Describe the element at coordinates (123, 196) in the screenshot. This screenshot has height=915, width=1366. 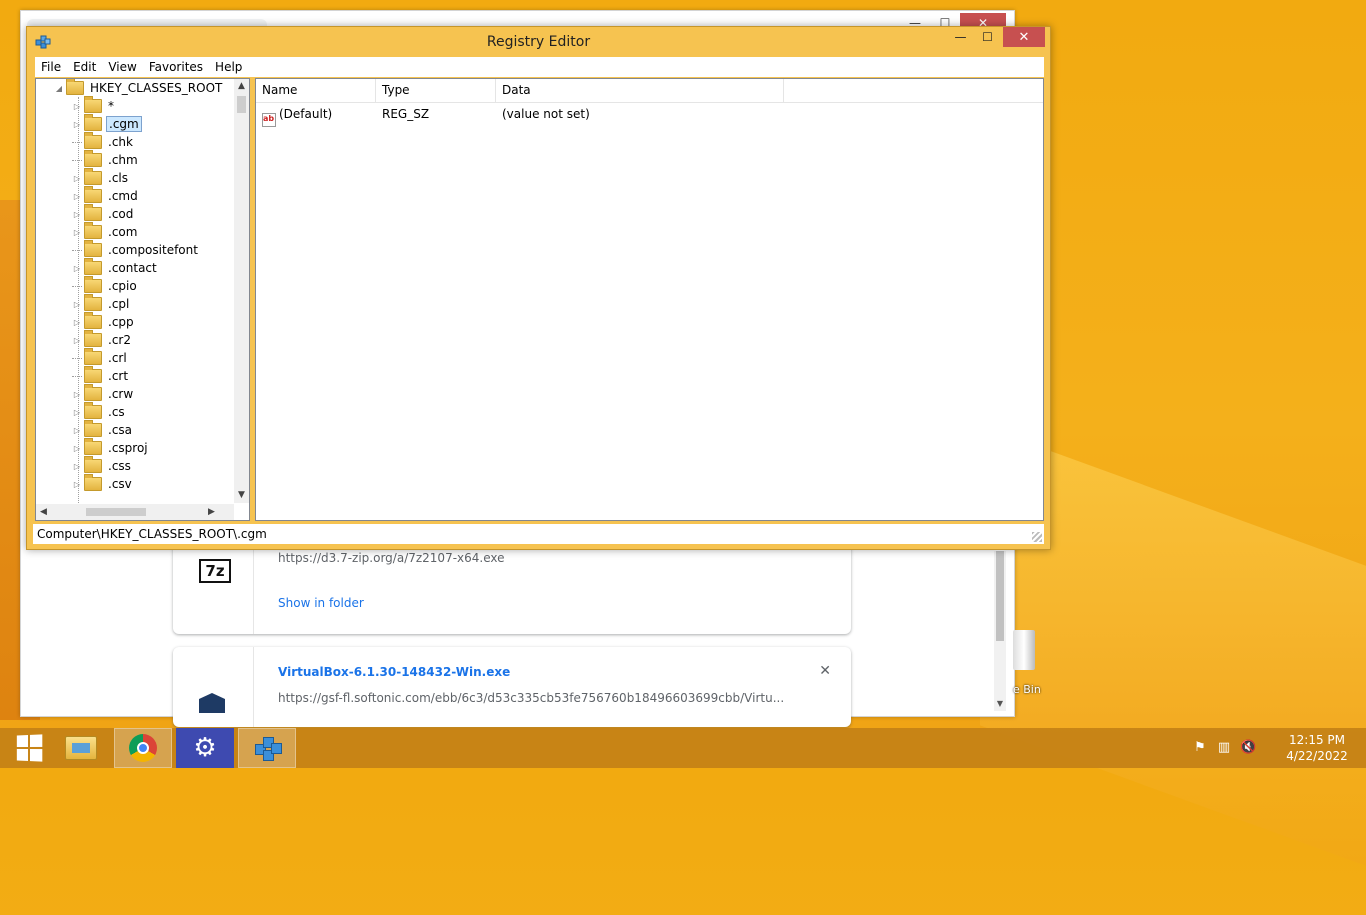
I see `tree-item-label: .cmd` at that location.